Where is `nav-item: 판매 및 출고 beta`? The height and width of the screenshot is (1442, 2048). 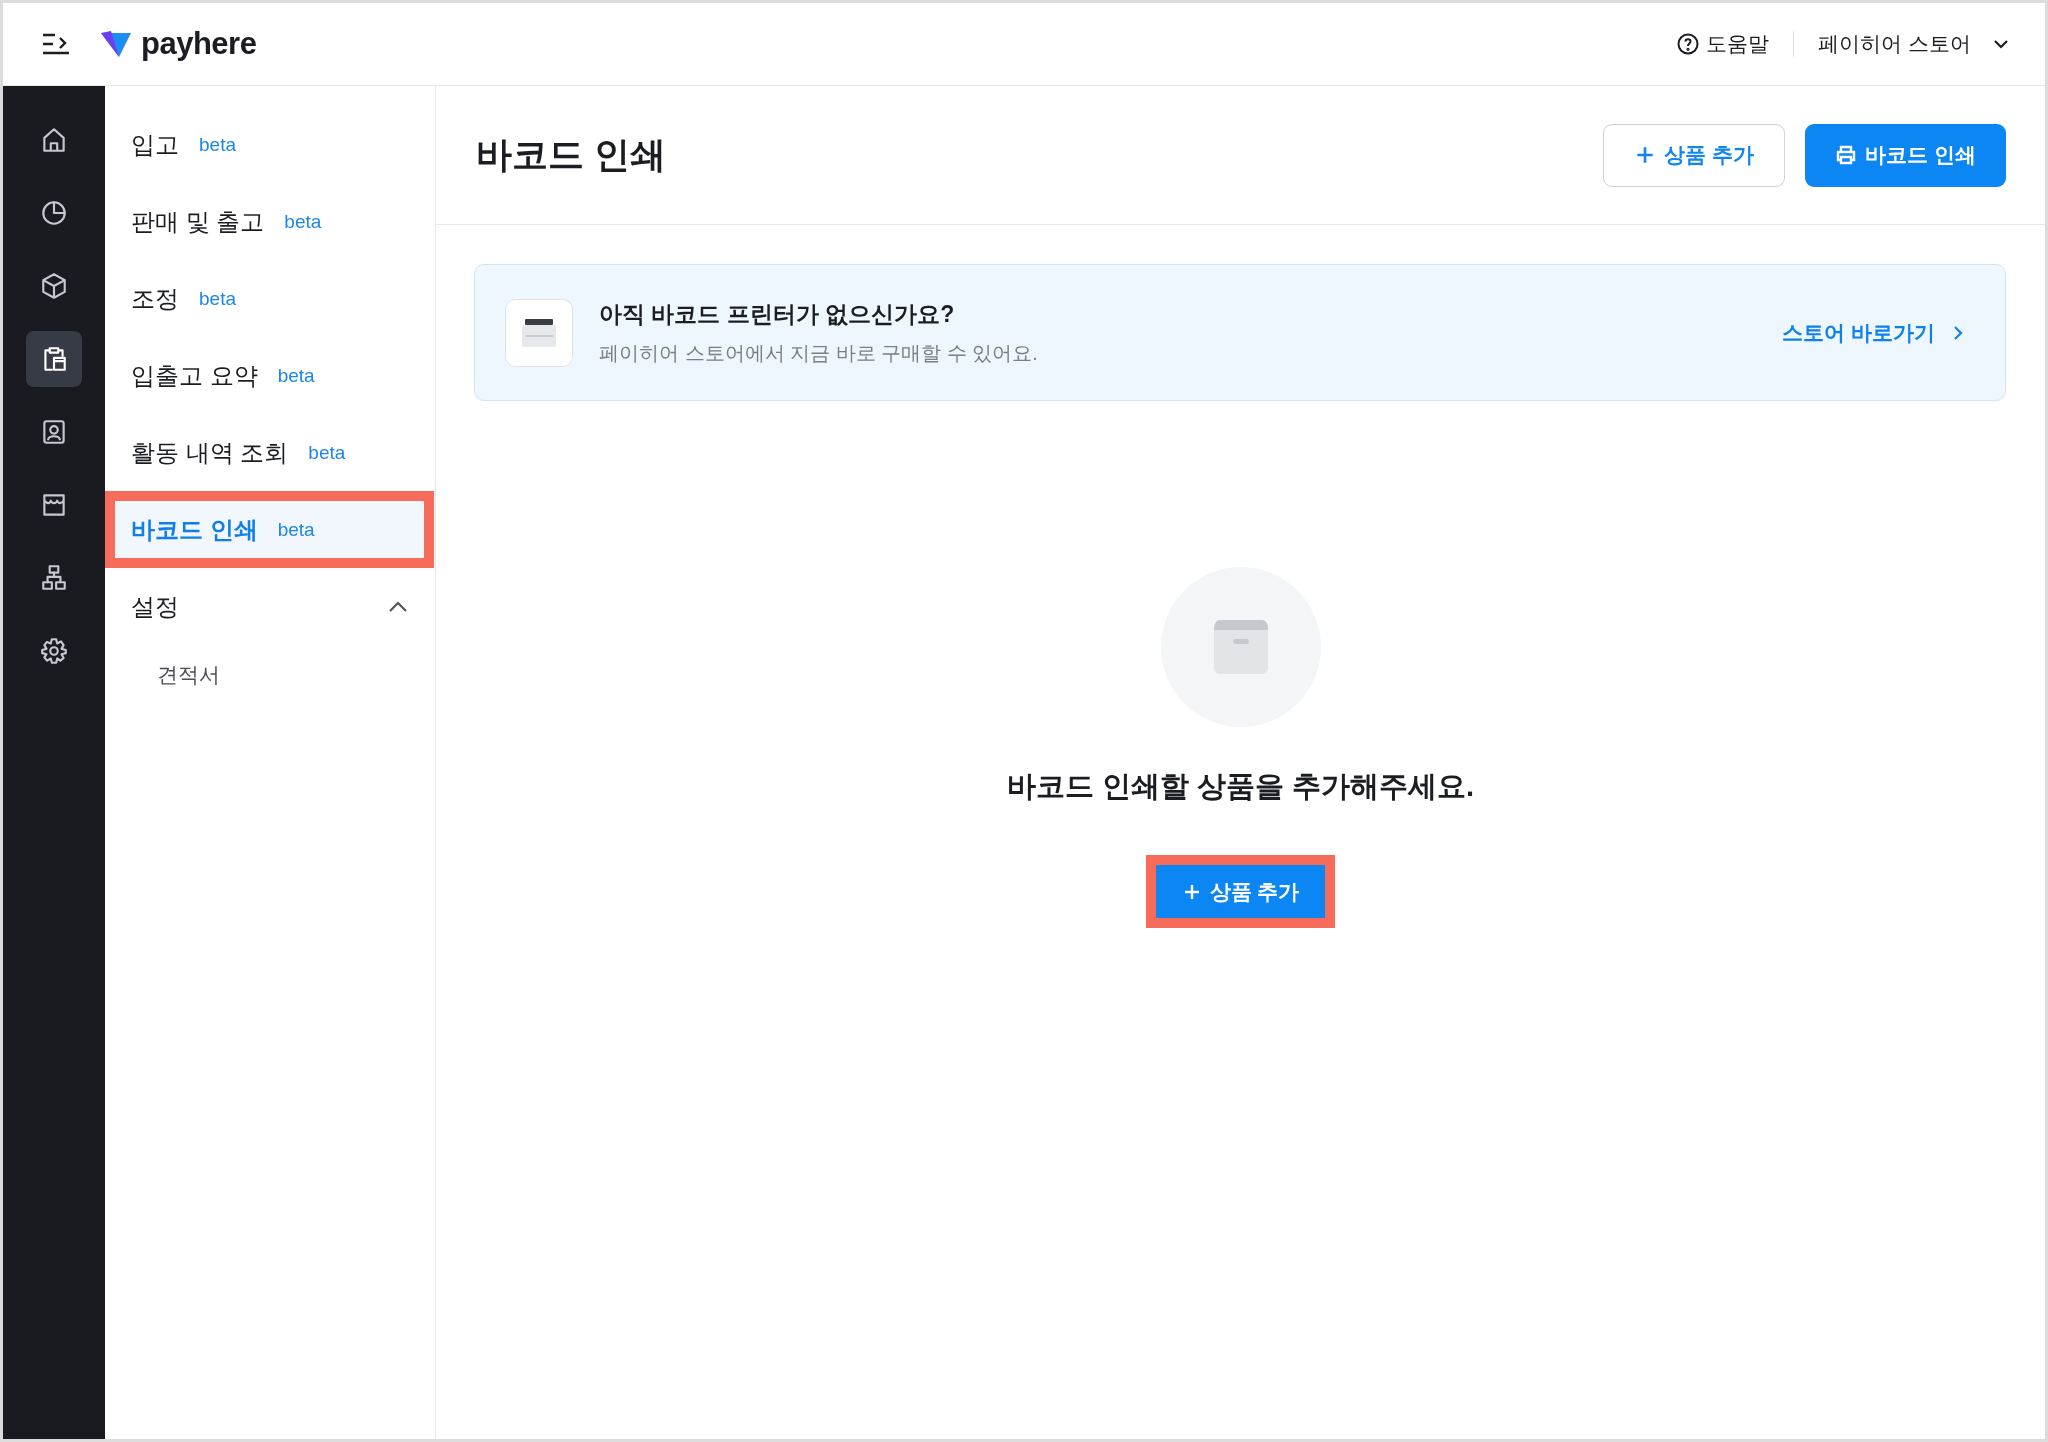
nav-item: 판매 및 출고 beta is located at coordinates (270, 221).